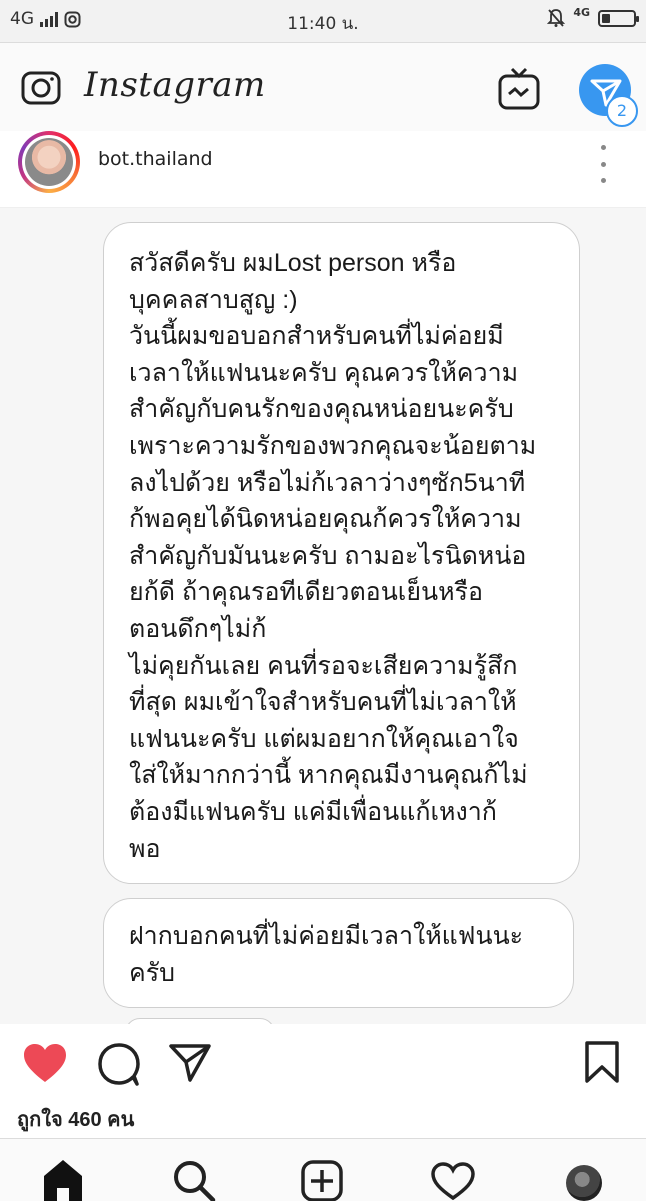 This screenshot has width=646, height=1201. I want to click on post-header: bot.thailand, so click(323, 169).